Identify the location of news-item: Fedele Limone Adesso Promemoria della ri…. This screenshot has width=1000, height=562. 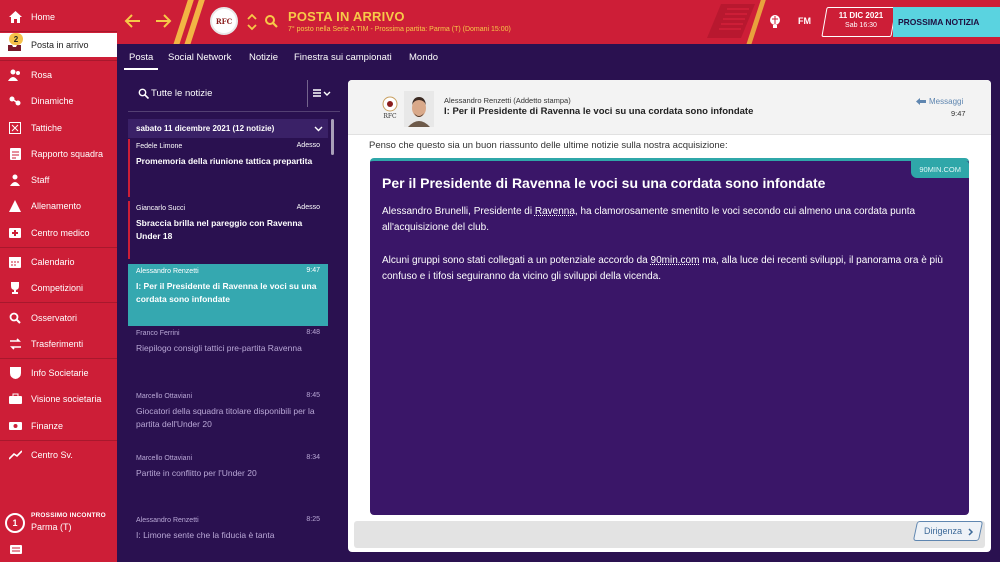
(228, 168).